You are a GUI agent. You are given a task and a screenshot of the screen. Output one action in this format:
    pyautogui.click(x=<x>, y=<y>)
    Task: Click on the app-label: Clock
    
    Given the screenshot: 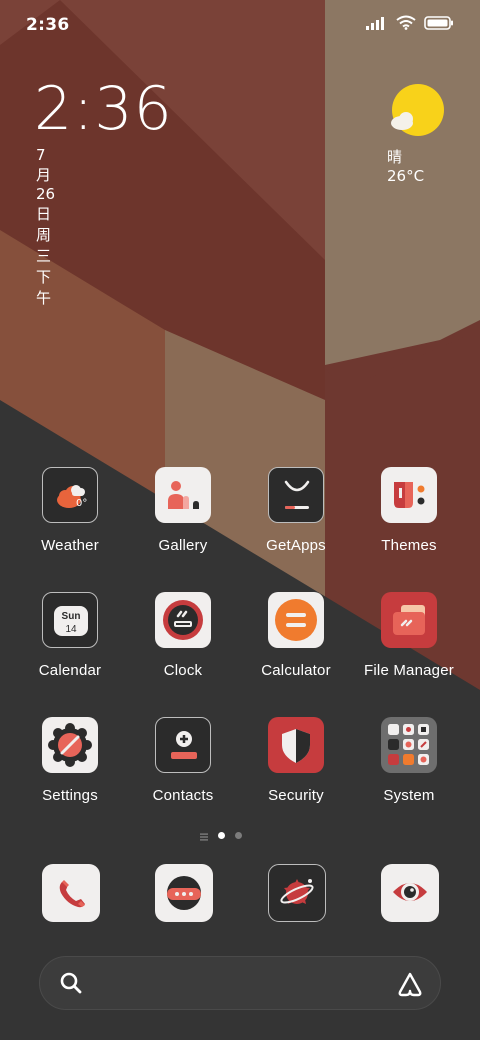 What is the action you would take?
    pyautogui.click(x=183, y=670)
    